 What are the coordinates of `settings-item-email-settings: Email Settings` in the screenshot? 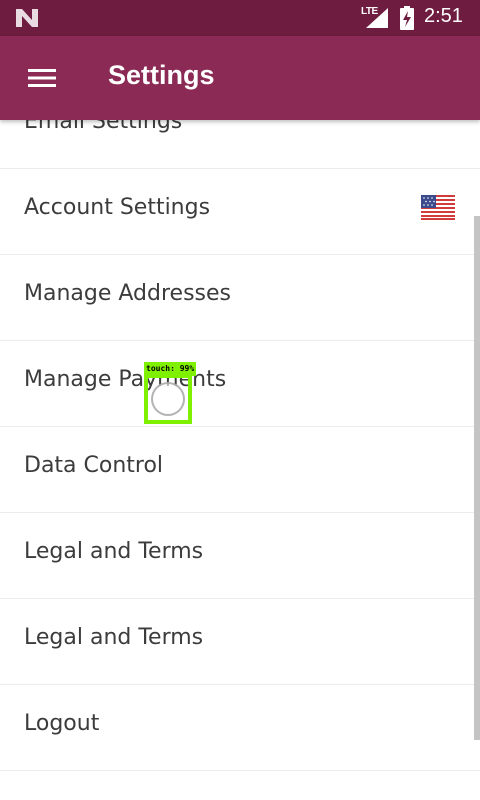 It's located at (240, 144).